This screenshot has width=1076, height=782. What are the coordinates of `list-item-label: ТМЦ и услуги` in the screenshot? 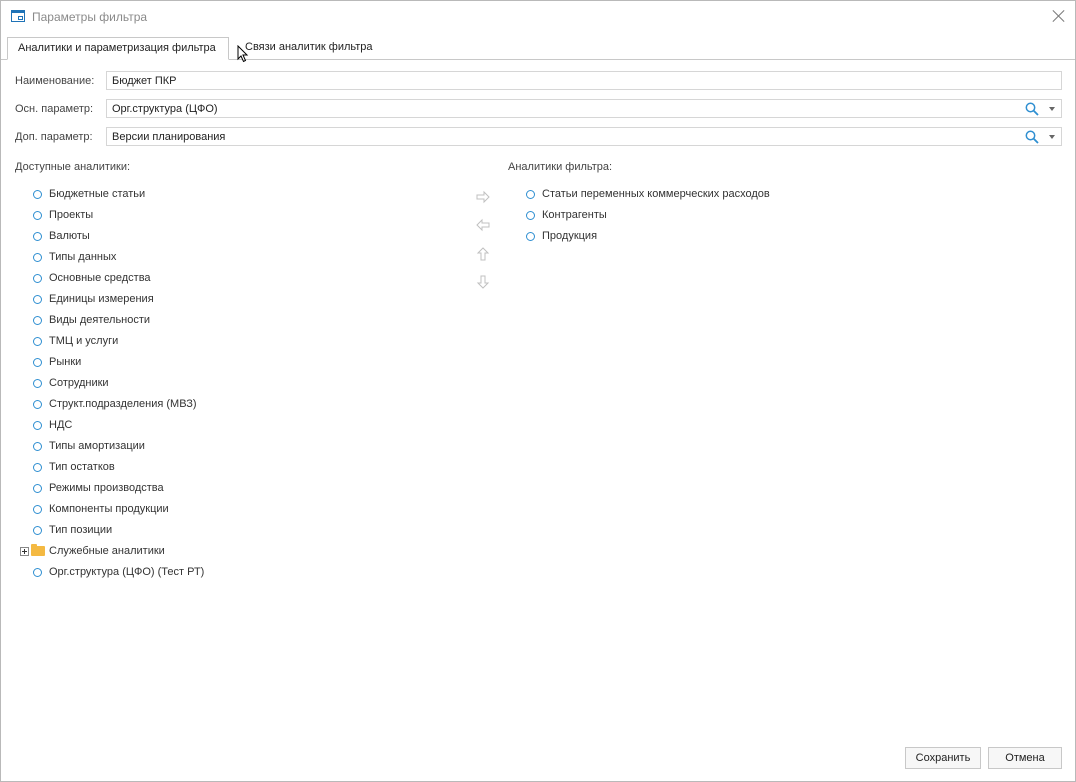 It's located at (84, 341).